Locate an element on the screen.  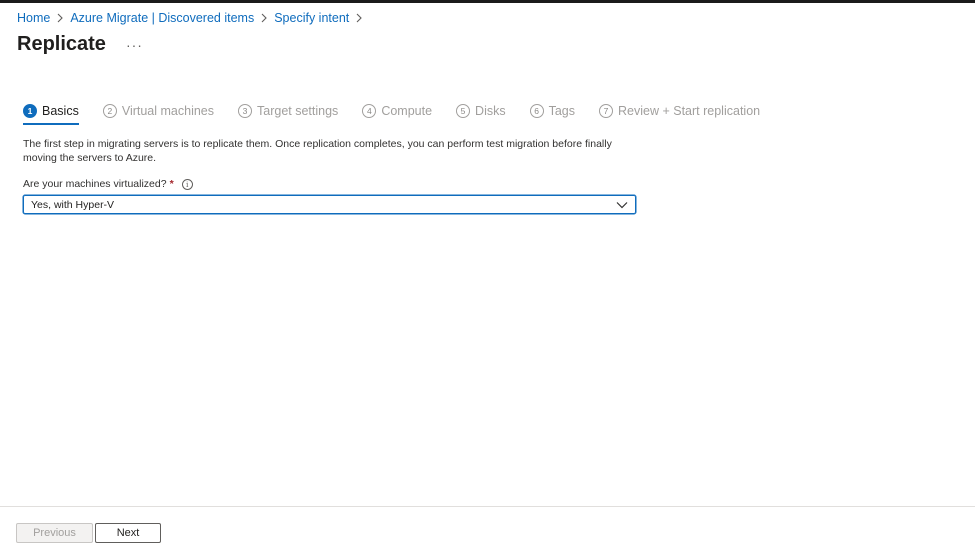
step-number-badge: 1 is located at coordinates (30, 111).